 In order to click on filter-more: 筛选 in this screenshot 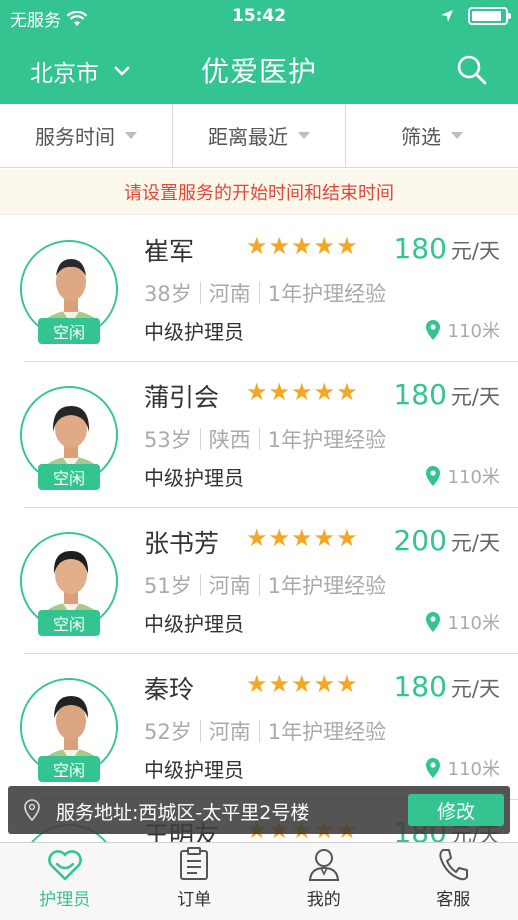, I will do `click(431, 135)`.